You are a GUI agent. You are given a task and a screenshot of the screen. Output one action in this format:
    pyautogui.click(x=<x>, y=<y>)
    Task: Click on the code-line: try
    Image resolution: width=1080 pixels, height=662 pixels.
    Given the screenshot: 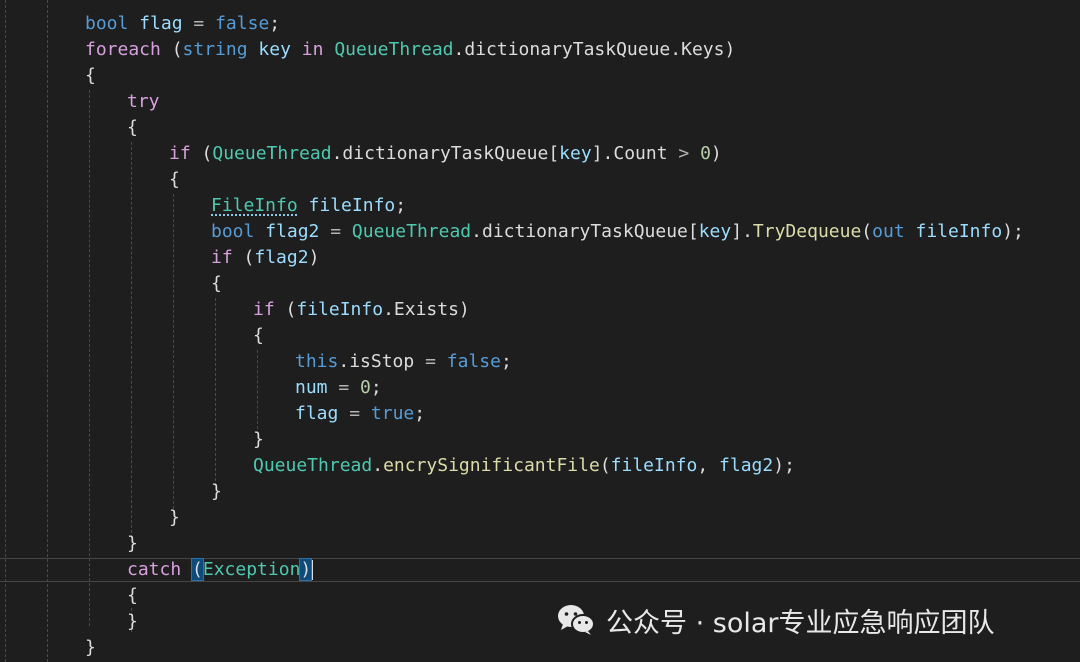 What is the action you would take?
    pyautogui.click(x=143, y=102)
    